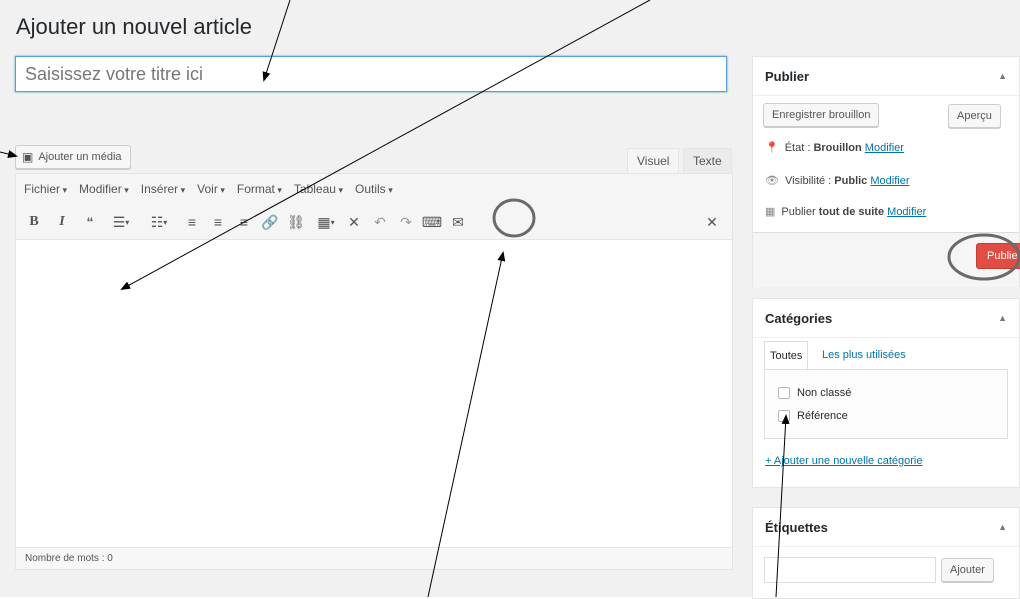  Describe the element at coordinates (796, 527) in the screenshot. I see `tags-box-title: Étiquettes` at that location.